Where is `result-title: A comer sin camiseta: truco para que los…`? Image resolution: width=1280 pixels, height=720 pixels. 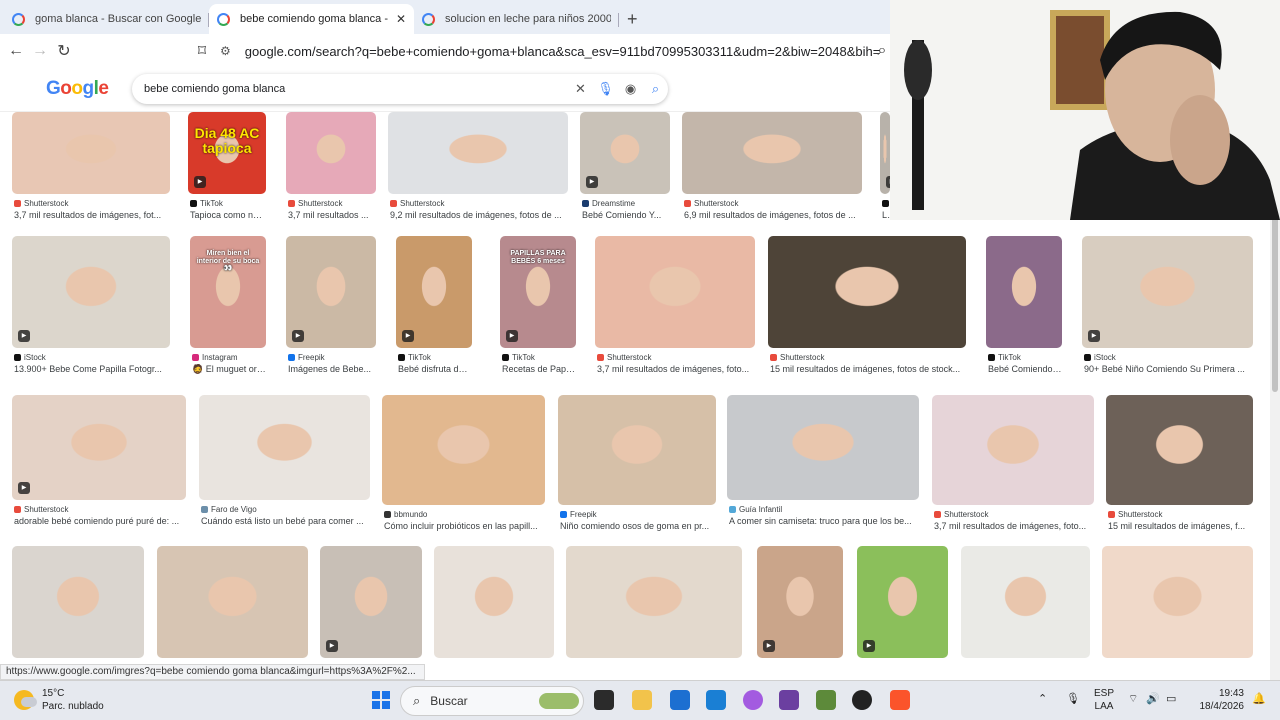
result-title: A comer sin camiseta: truco para que los… is located at coordinates (824, 521).